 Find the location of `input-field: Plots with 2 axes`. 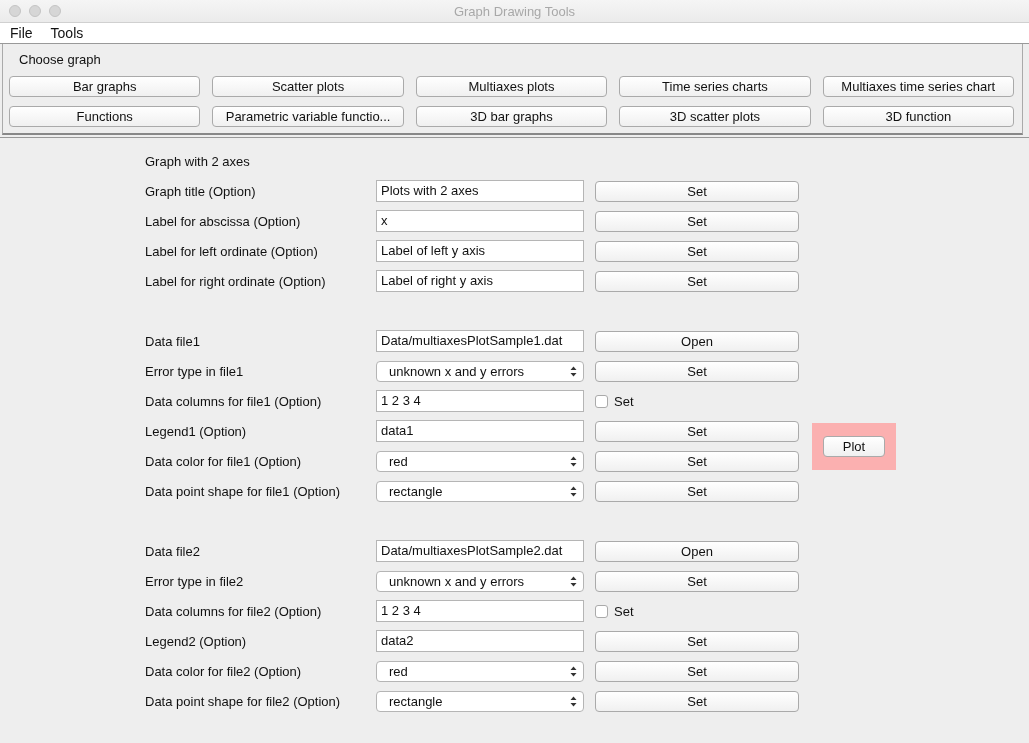

input-field: Plots with 2 axes is located at coordinates (480, 191).